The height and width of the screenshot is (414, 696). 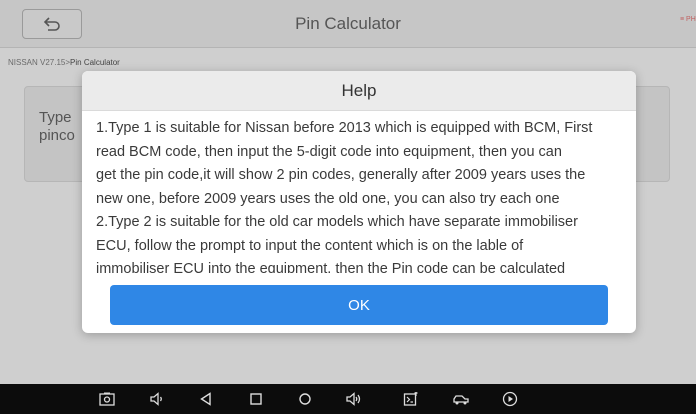 What do you see at coordinates (57, 135) in the screenshot?
I see `pin-type-label-line2: pinco` at bounding box center [57, 135].